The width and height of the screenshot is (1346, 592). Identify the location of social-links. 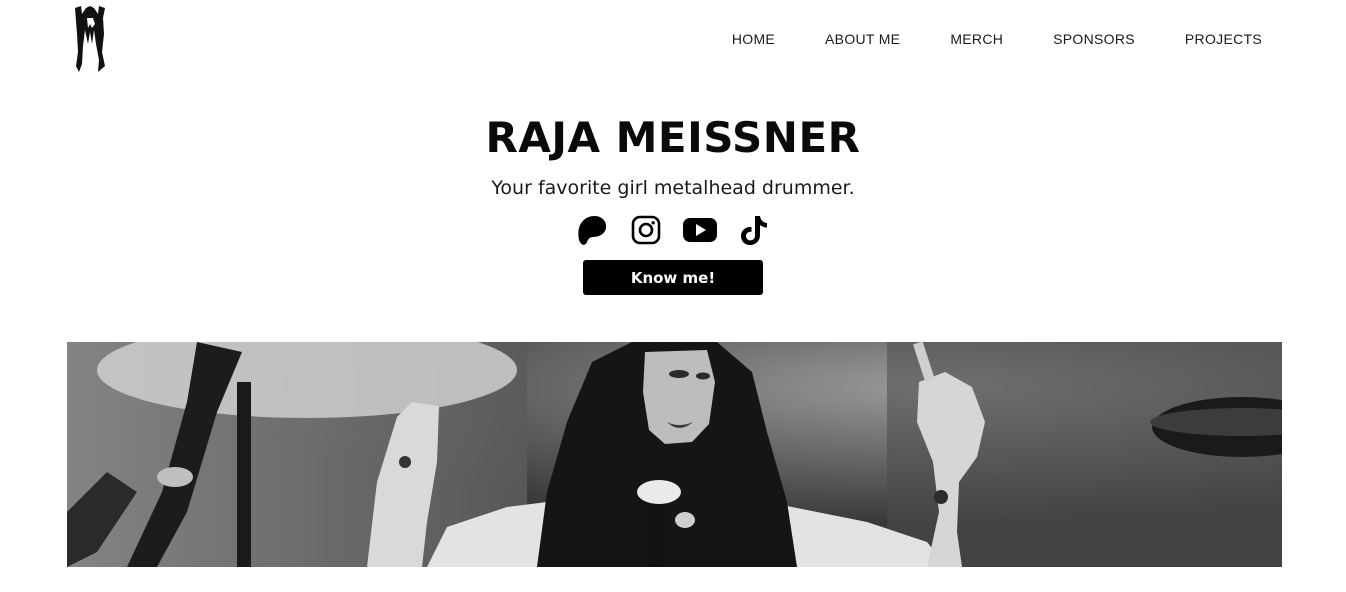
(673, 230).